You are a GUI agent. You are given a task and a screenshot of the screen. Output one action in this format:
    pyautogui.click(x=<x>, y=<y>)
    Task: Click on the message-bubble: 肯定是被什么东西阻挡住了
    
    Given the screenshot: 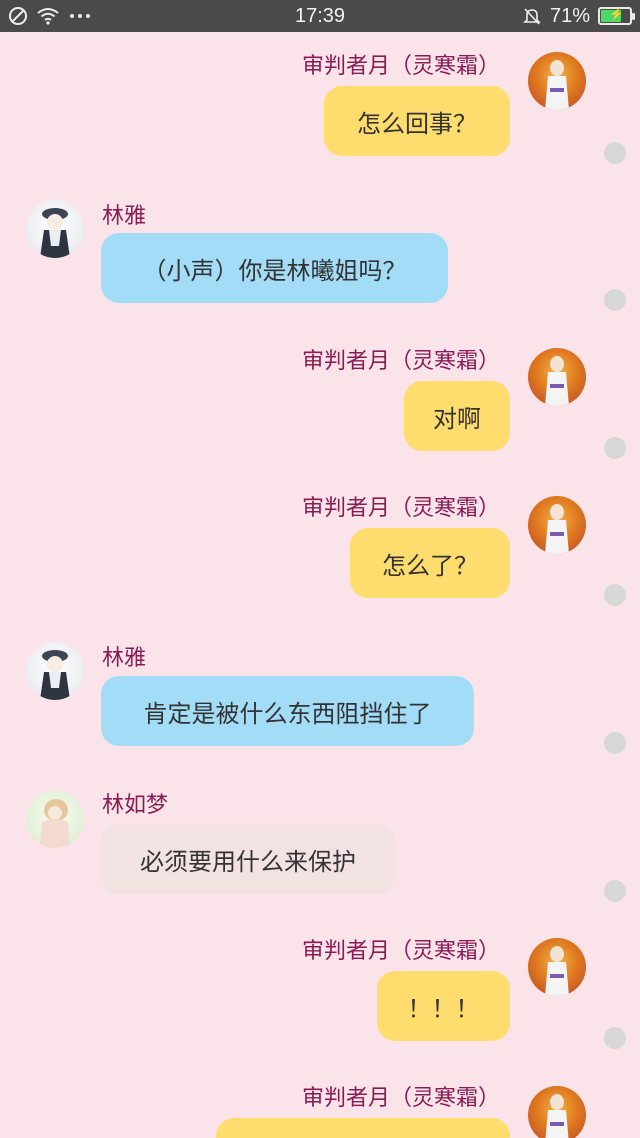 What is the action you would take?
    pyautogui.click(x=287, y=711)
    